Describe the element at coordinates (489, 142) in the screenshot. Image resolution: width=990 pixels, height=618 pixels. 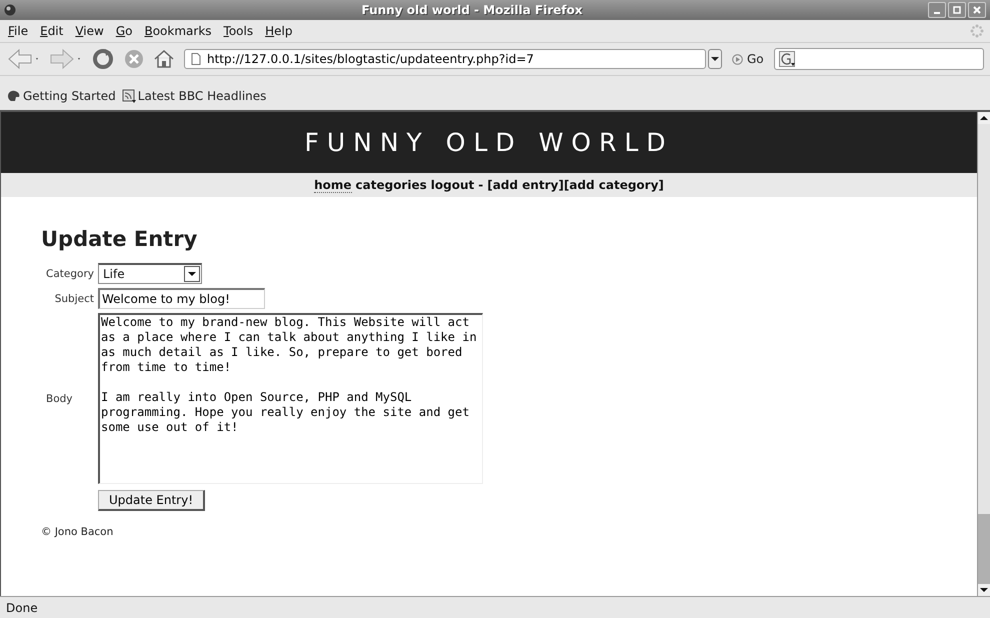
I see `site-title: FUNNY OLD WORLD` at that location.